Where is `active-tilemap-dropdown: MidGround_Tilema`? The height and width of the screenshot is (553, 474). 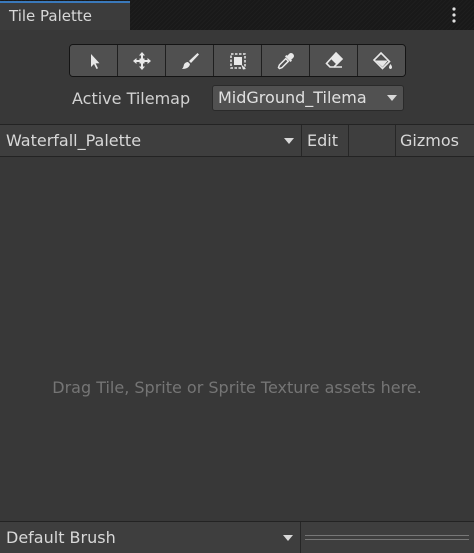 active-tilemap-dropdown: MidGround_Tilema is located at coordinates (308, 98).